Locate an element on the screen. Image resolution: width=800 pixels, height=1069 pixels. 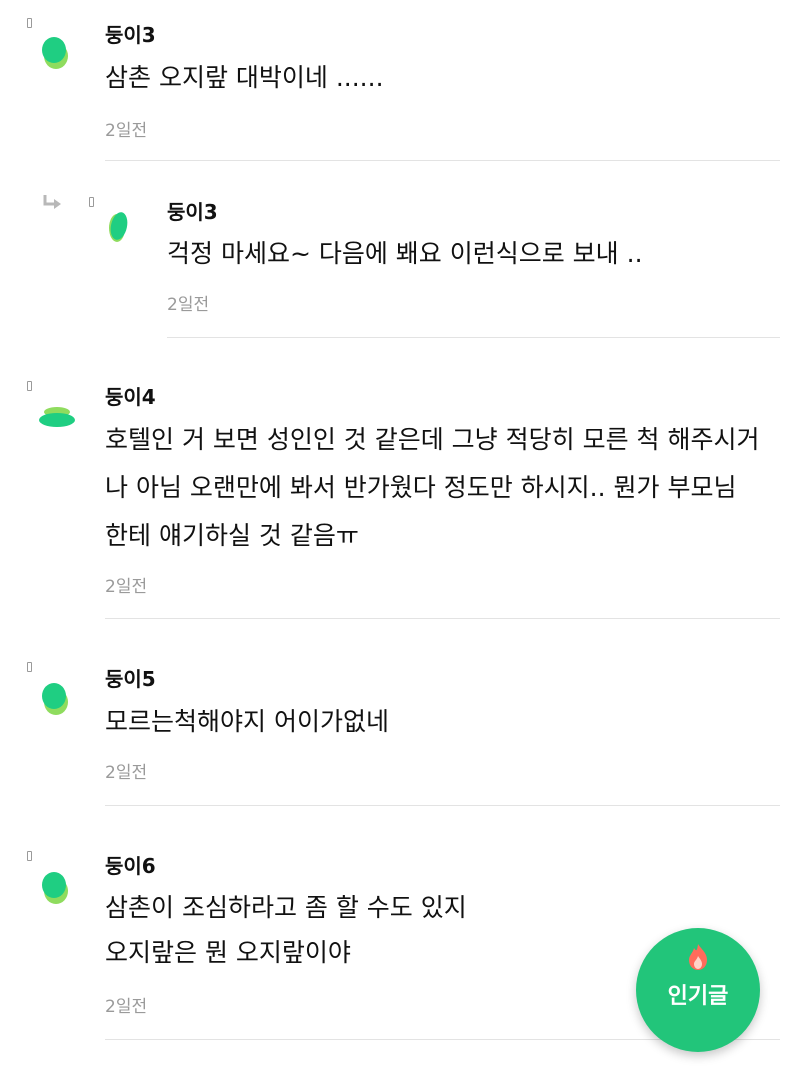
comment-text: 모르는척해야지 어이가없네 is located at coordinates (247, 721).